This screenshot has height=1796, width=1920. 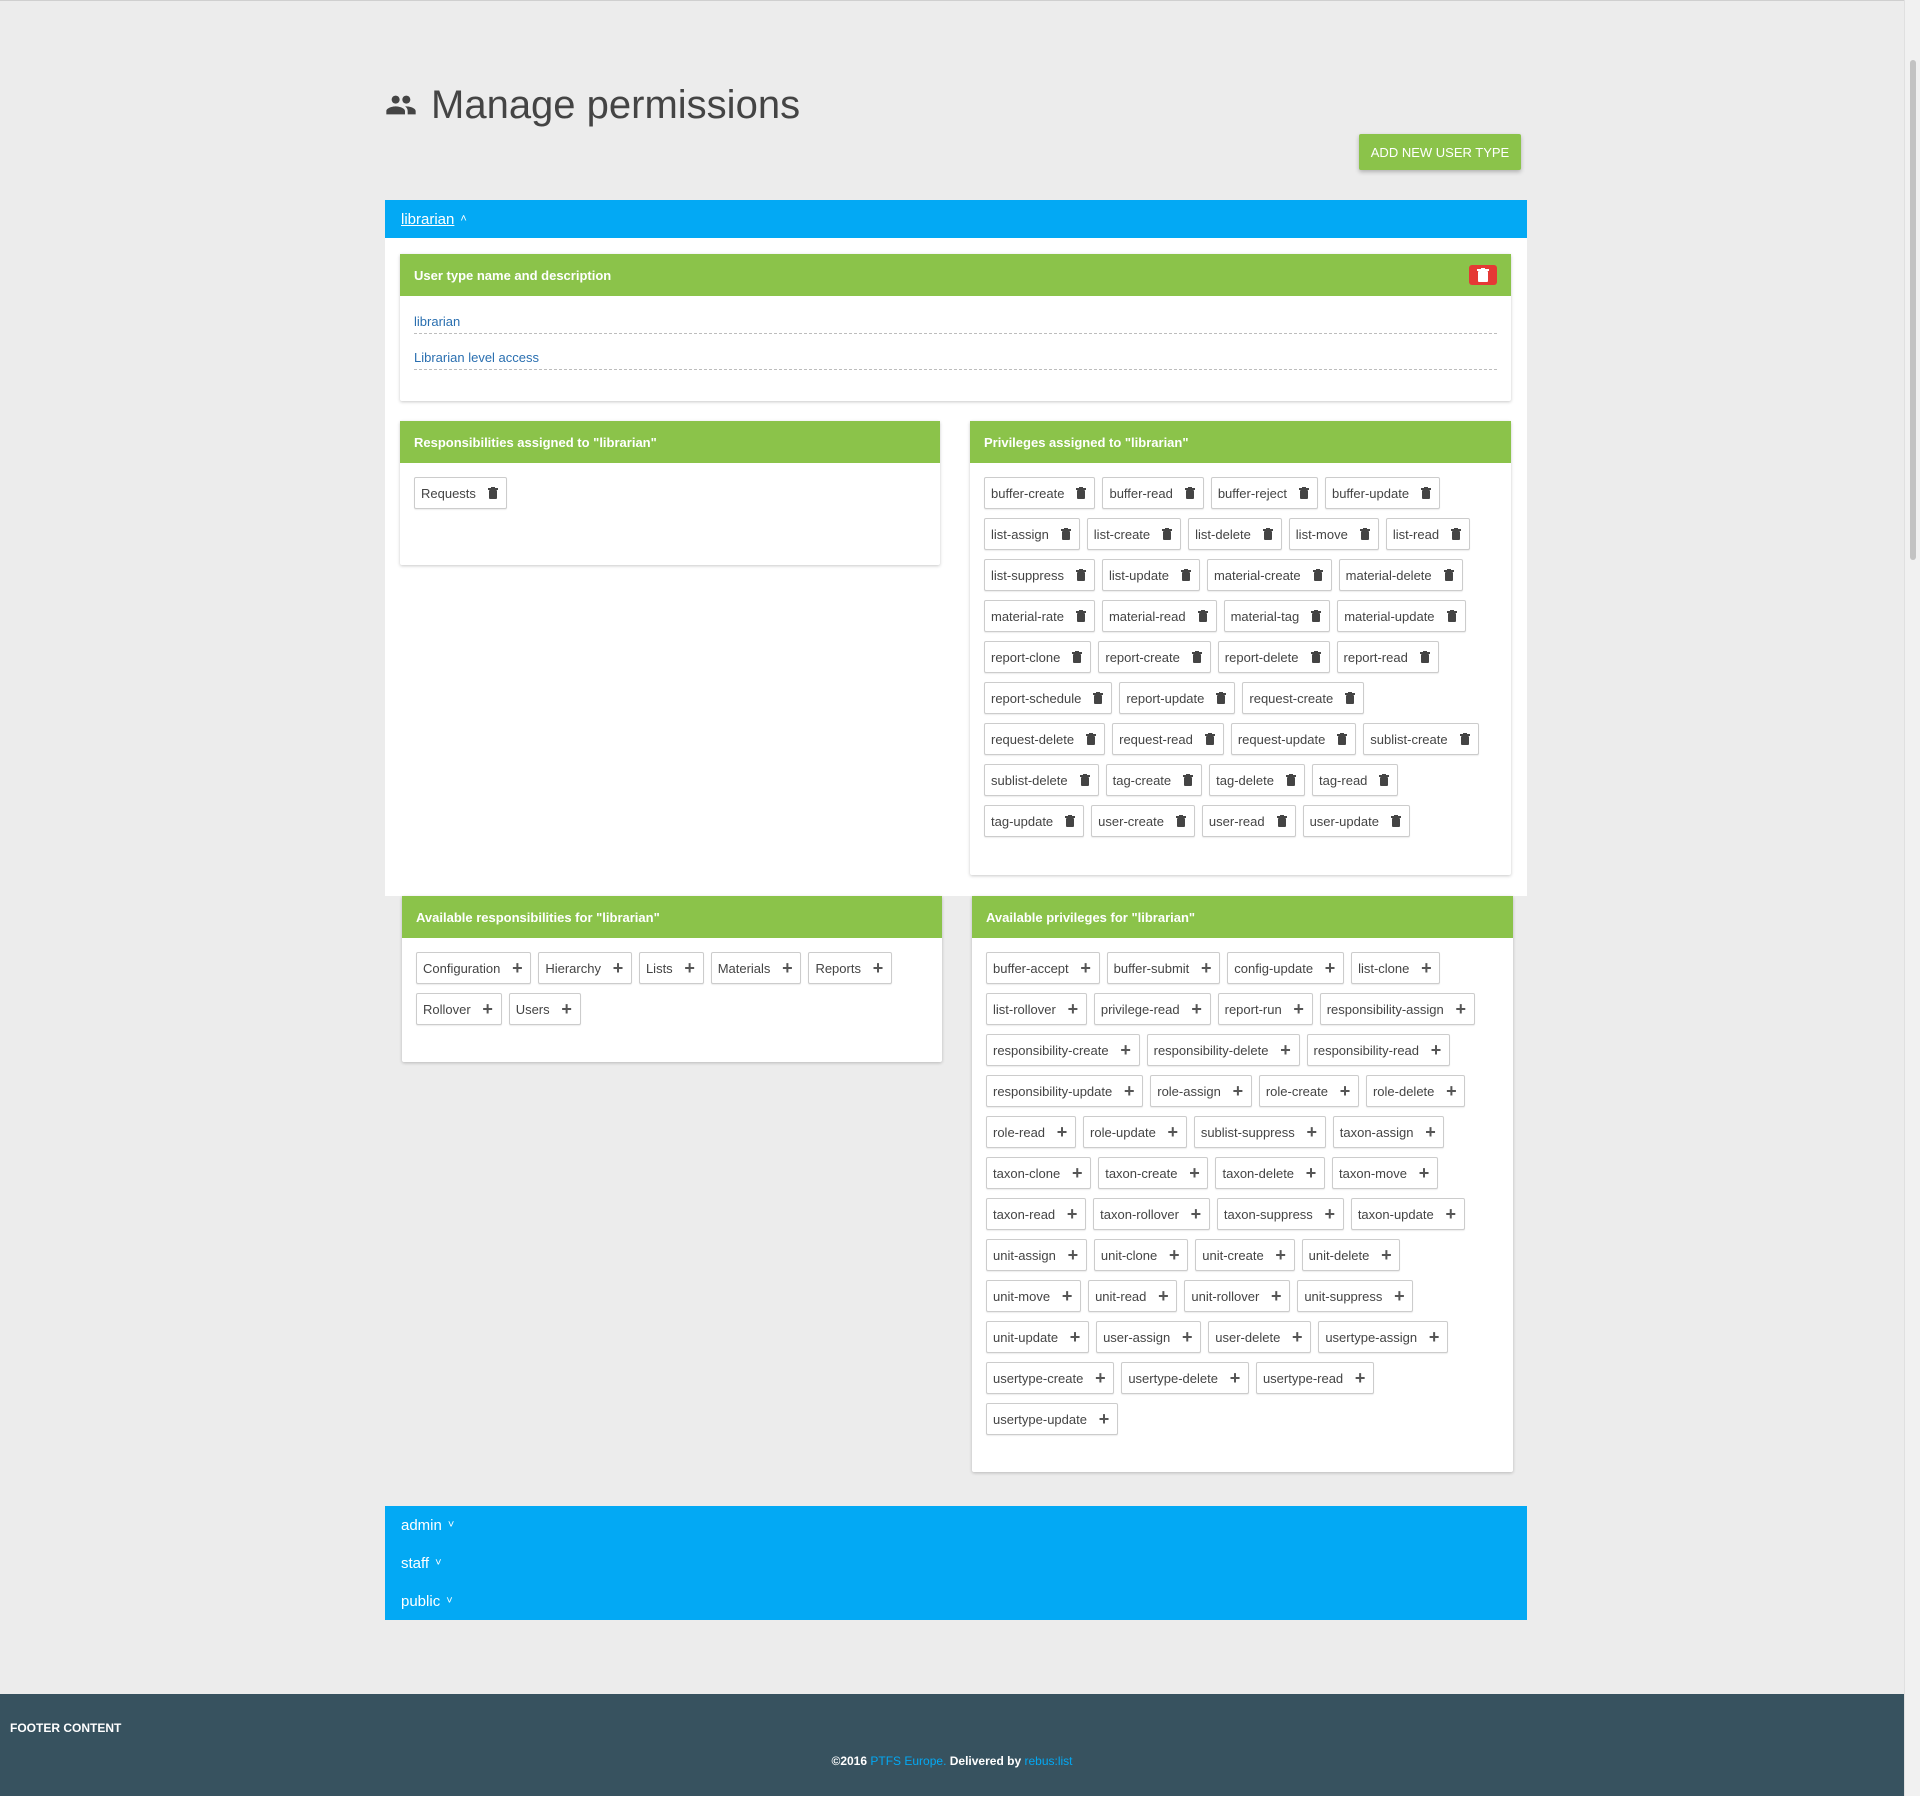 I want to click on user-type-description-field: Librarian level access, so click(x=955, y=356).